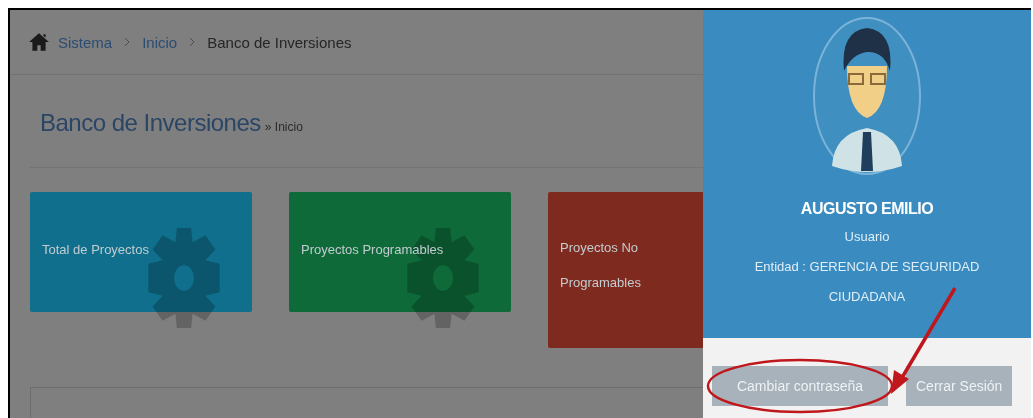 Image resolution: width=1033 pixels, height=418 pixels. What do you see at coordinates (95, 250) in the screenshot?
I see `card-title: Total de Proyectos` at bounding box center [95, 250].